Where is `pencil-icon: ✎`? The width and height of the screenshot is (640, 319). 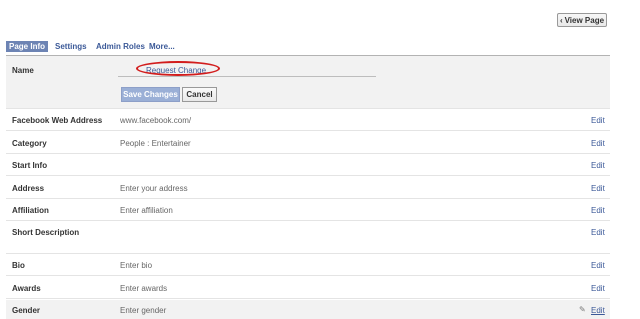
pencil-icon: ✎ is located at coordinates (582, 309).